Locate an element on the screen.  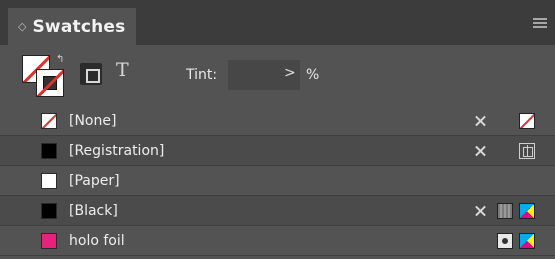
formatting-text-icon: T is located at coordinates (122, 70).